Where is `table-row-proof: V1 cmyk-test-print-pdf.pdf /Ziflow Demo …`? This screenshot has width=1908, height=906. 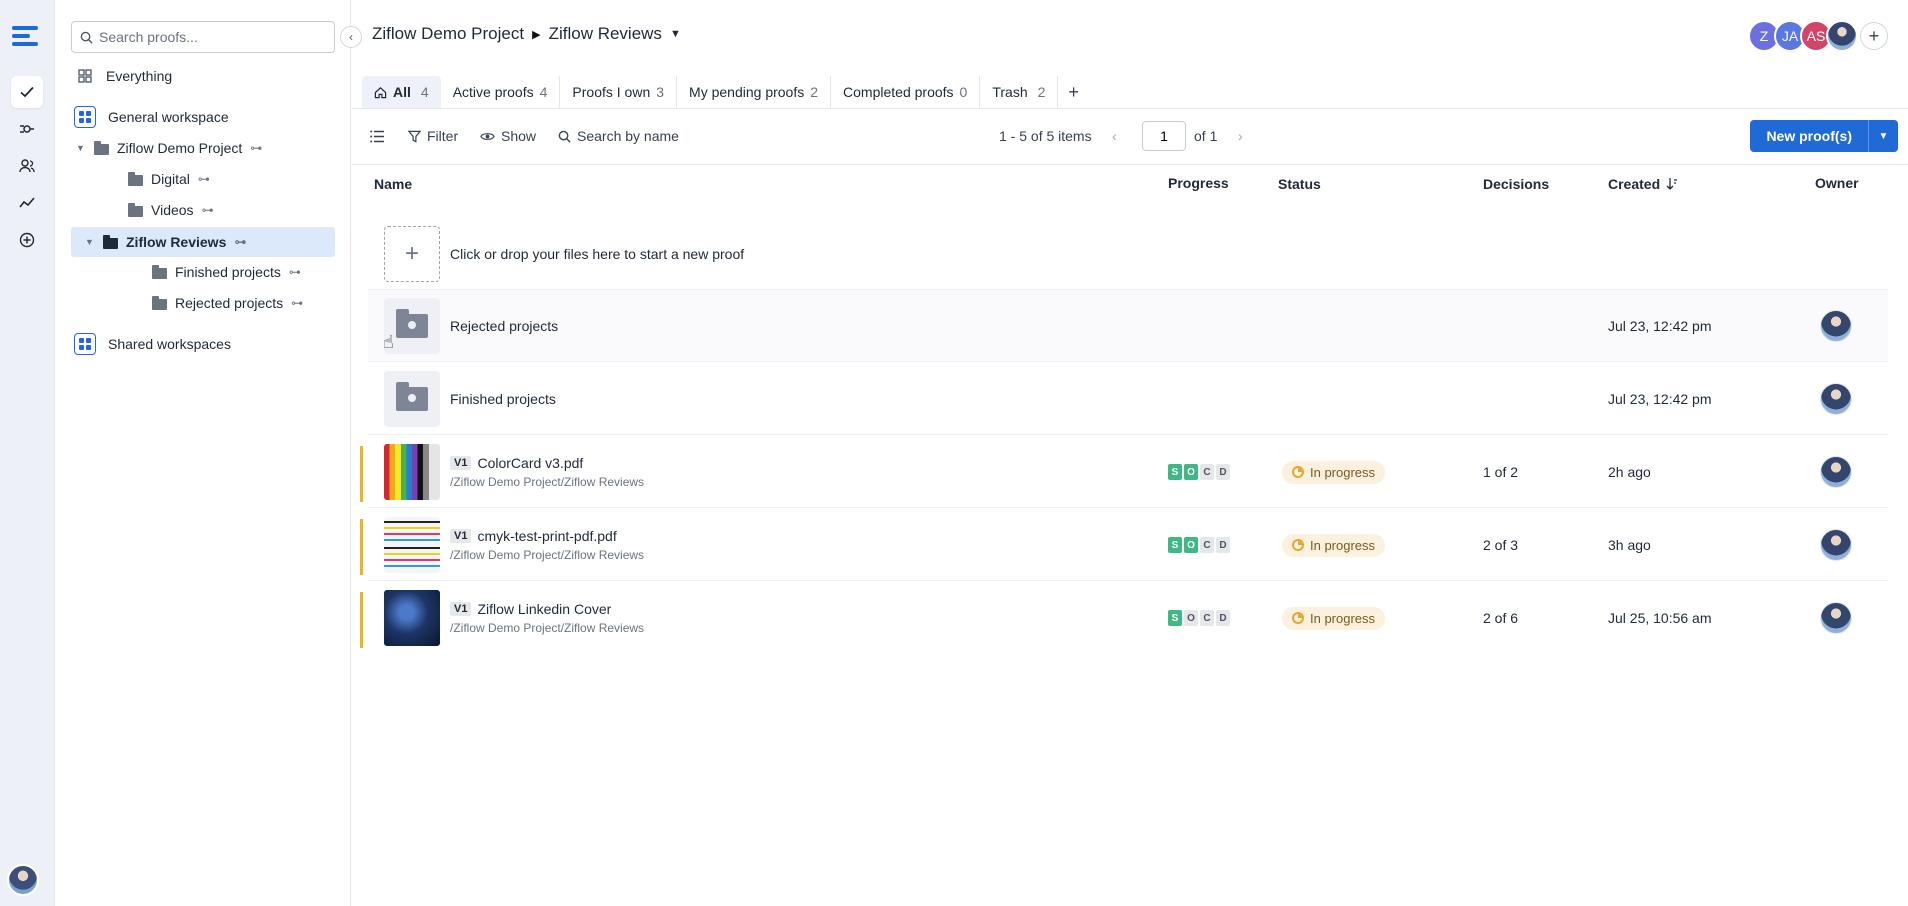
table-row-proof: V1 cmyk-test-print-pdf.pdf /Ziflow Demo … is located at coordinates (1124, 545).